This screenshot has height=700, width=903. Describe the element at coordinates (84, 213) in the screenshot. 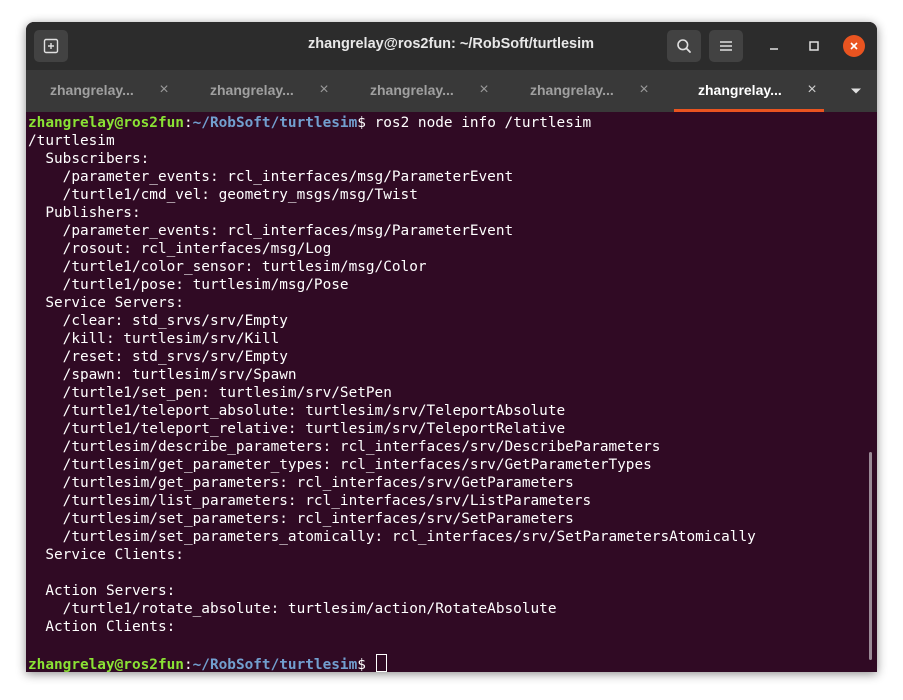

I see `output-line: Publishers:` at that location.